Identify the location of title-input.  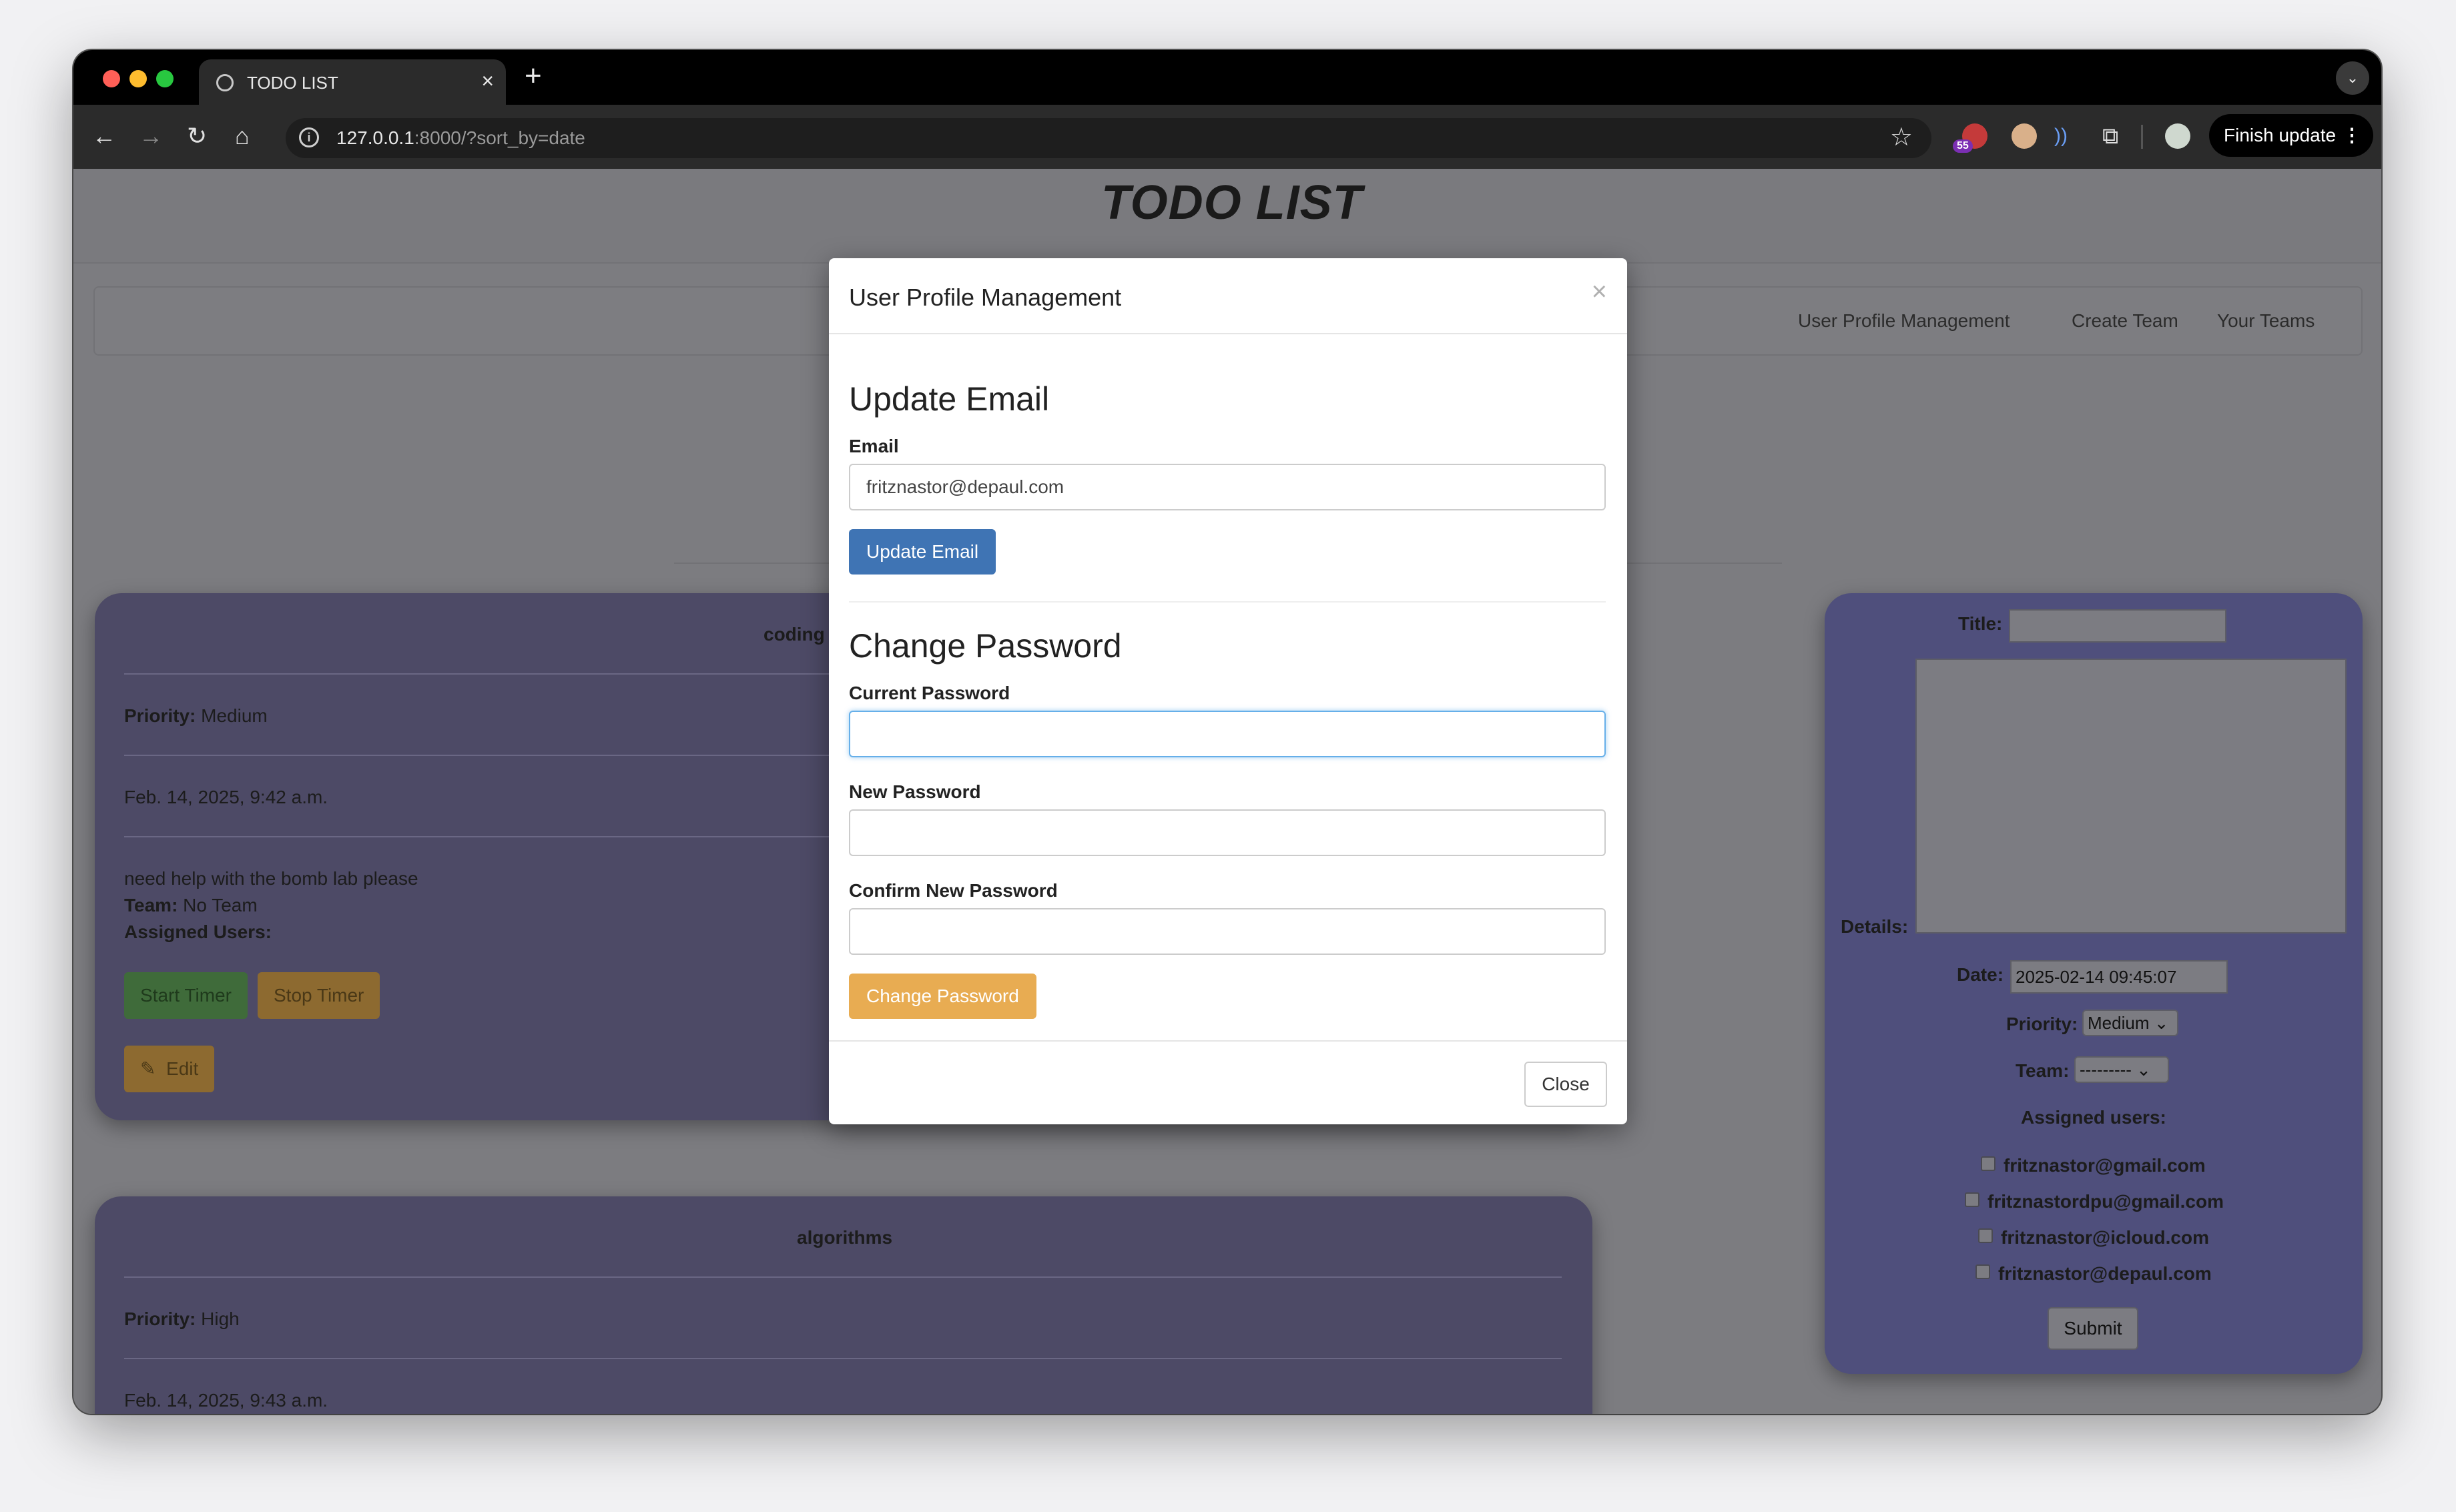
(2117, 626).